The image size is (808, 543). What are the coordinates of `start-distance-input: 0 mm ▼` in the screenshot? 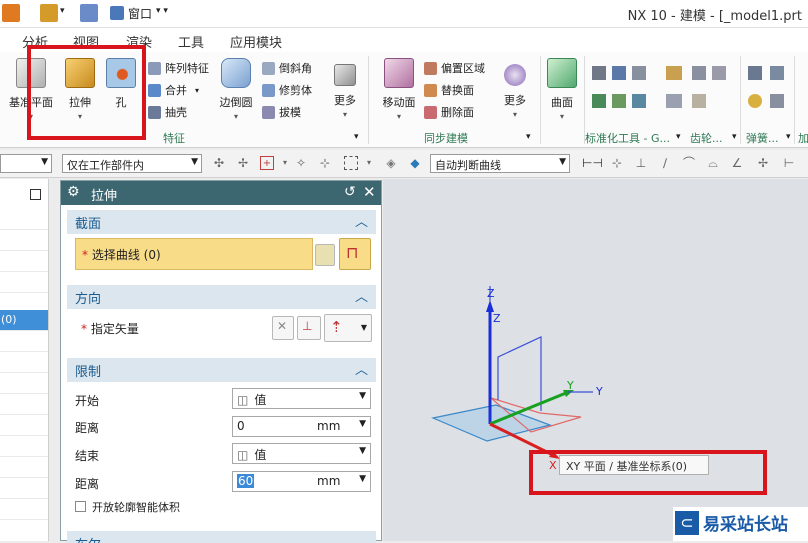 It's located at (301, 426).